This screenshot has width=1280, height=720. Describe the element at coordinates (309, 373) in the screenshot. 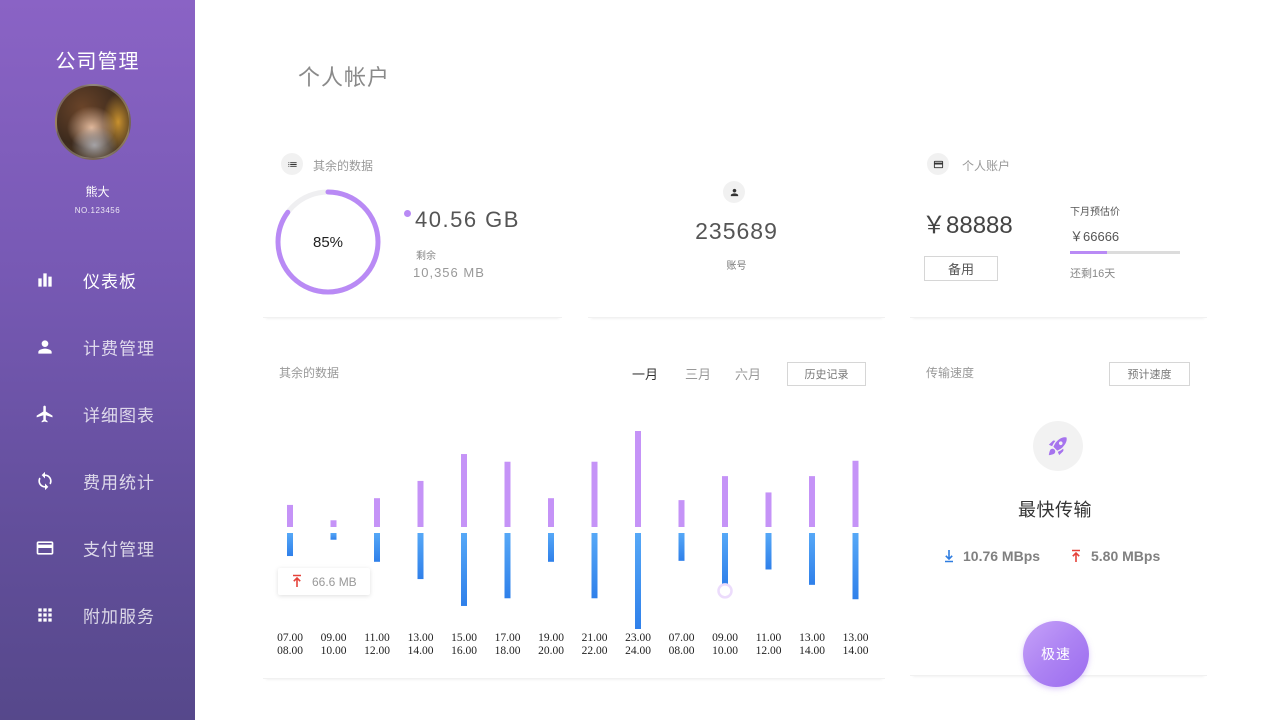

I see `chart-title: 其余的数据` at that location.